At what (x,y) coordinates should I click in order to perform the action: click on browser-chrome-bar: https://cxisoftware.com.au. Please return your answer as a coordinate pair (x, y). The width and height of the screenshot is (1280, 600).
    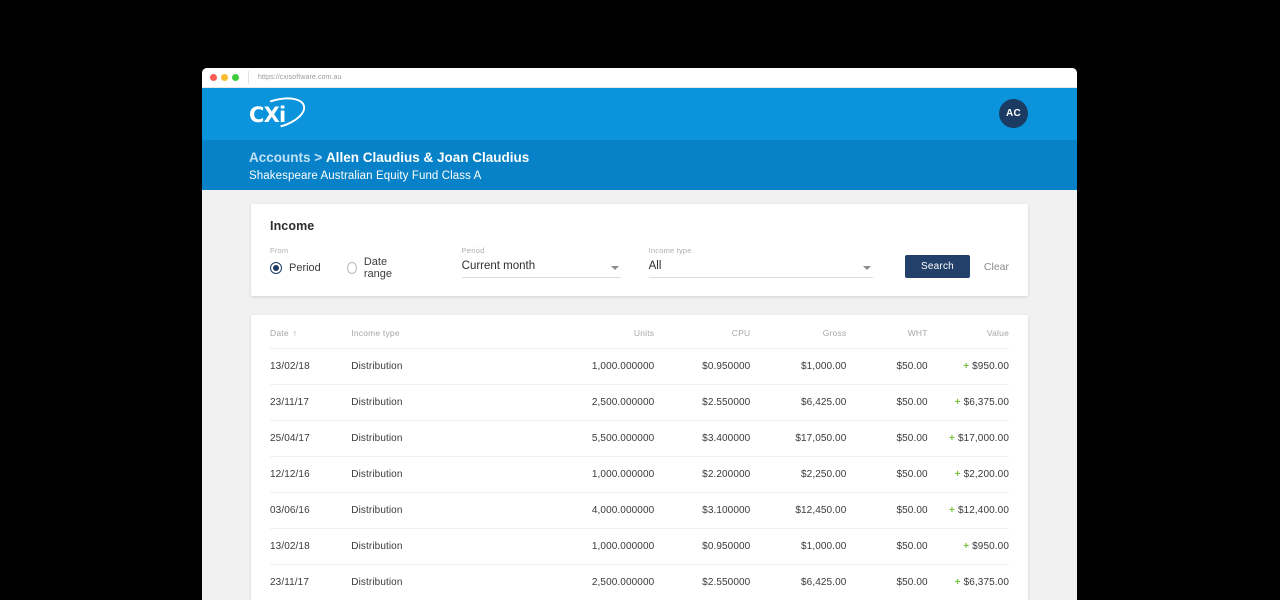
    Looking at the image, I should click on (639, 78).